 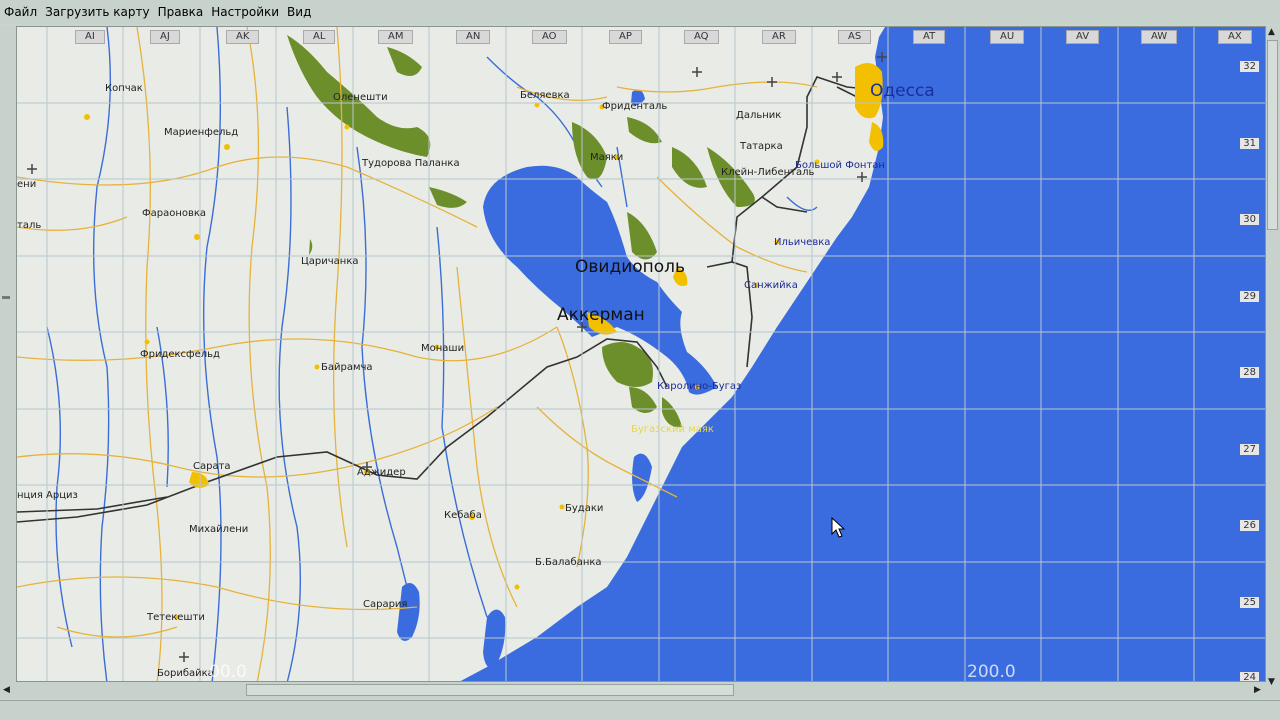 What do you see at coordinates (902, 91) in the screenshot?
I see `city-label-odessa: Одесса` at bounding box center [902, 91].